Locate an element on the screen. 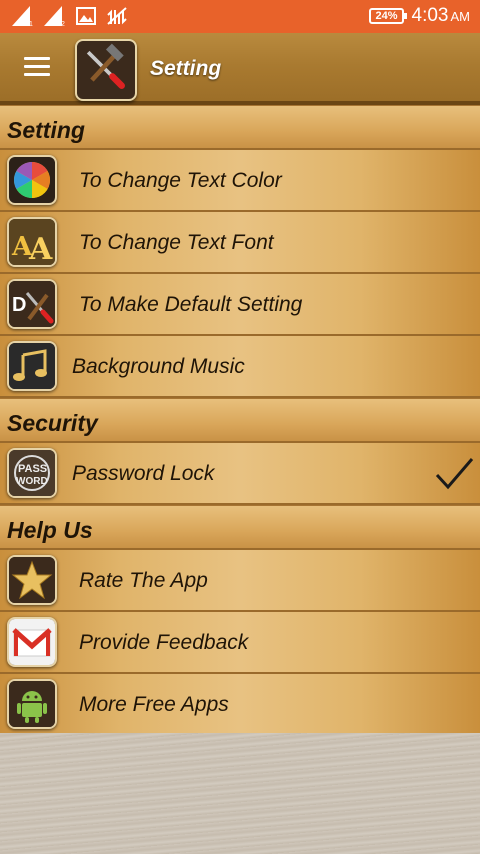  setting-item-default: D To Make Default Setting is located at coordinates (240, 305).